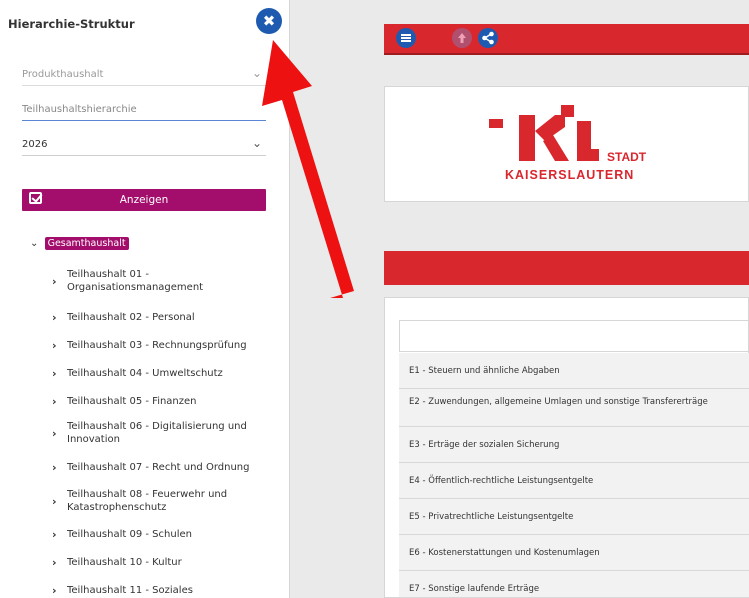  Describe the element at coordinates (145, 373) in the screenshot. I see `tree-item-label: Teilhaushalt 04 - Umweltschutz` at that location.